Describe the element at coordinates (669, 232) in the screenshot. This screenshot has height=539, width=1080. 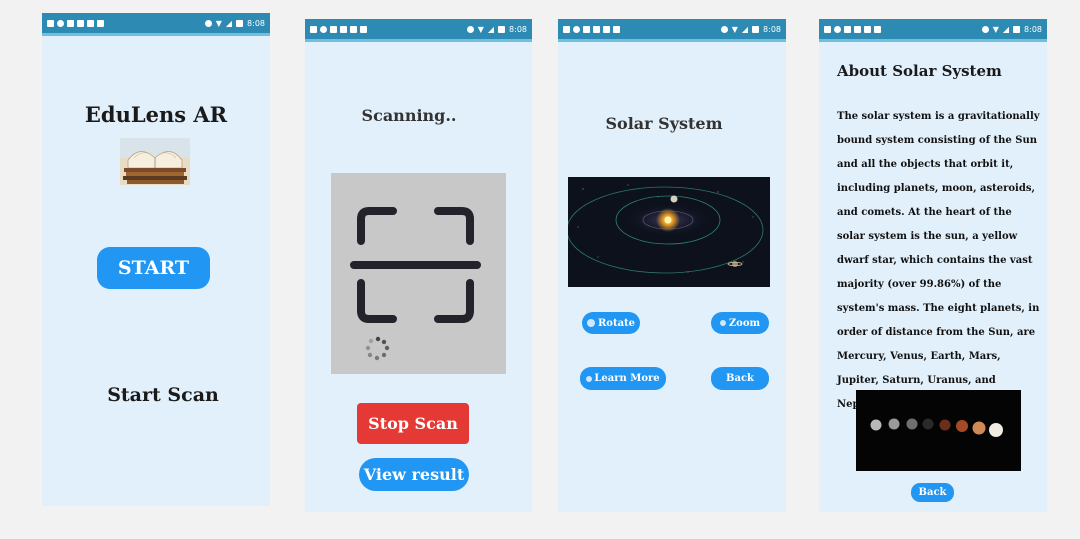
I see `solar-system-model` at that location.